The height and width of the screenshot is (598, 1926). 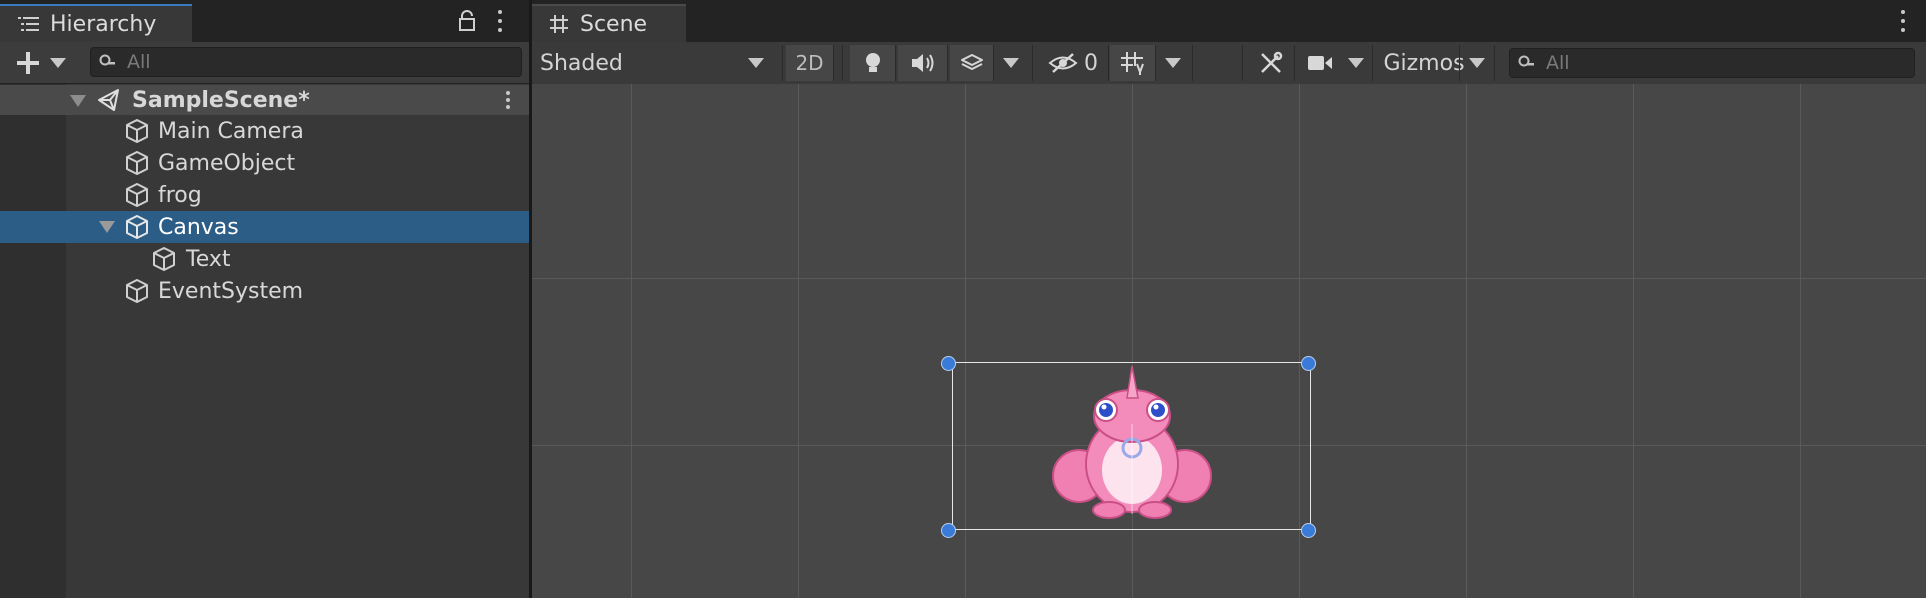 I want to click on eye-hidden-icon, so click(x=1063, y=63).